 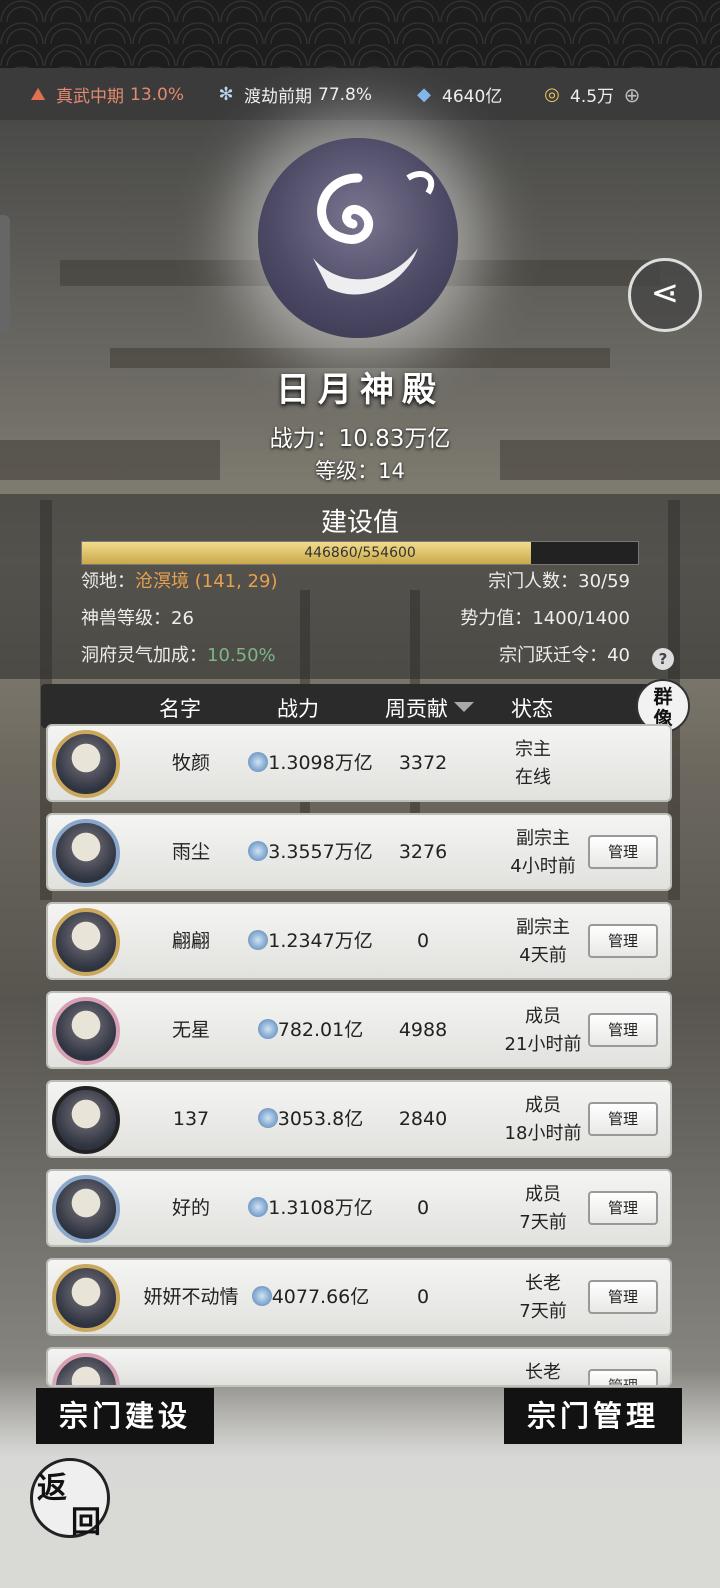 What do you see at coordinates (357, 706) in the screenshot?
I see `member-table-header: 名字 战力 周贡献 状态` at bounding box center [357, 706].